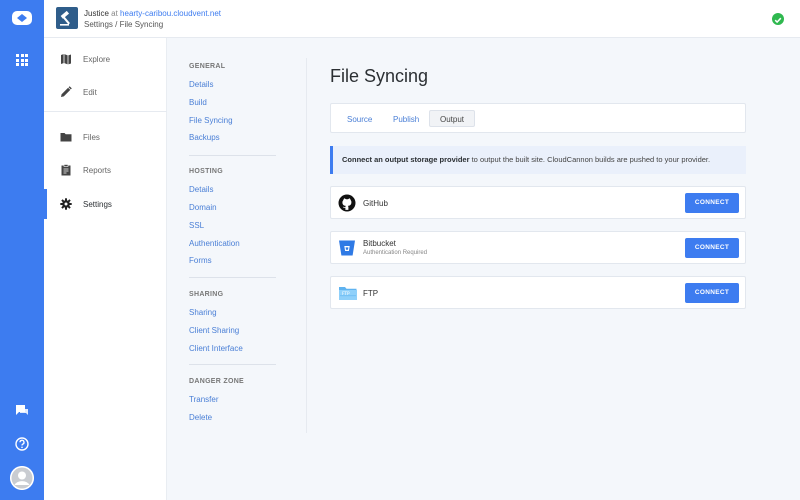 The height and width of the screenshot is (500, 800). I want to click on notice-bold-text: Connect an output storage provider, so click(406, 159).